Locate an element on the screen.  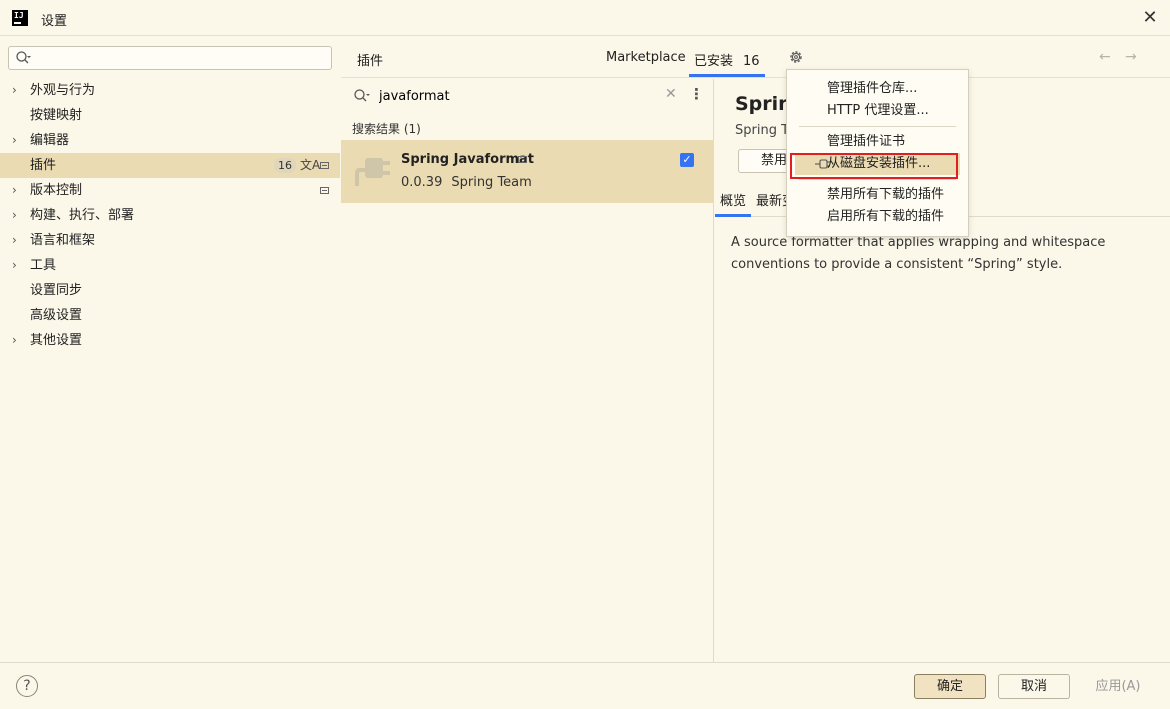
plugins-count-badge: 16 is located at coordinates (285, 165).